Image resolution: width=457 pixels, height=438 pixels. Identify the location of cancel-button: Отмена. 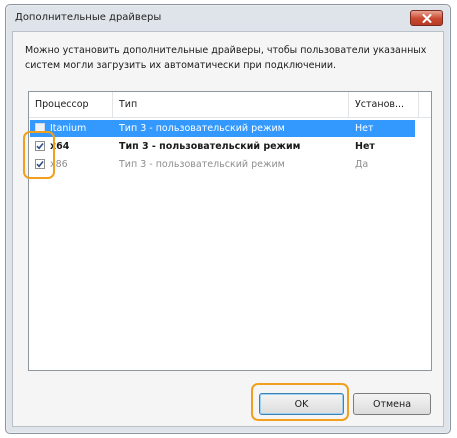
(392, 404).